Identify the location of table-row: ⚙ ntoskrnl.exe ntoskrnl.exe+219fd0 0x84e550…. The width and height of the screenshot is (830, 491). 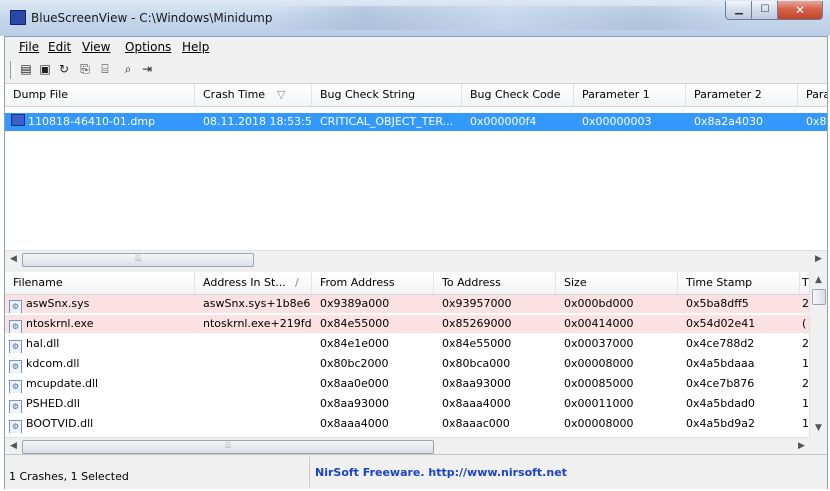
(407, 324).